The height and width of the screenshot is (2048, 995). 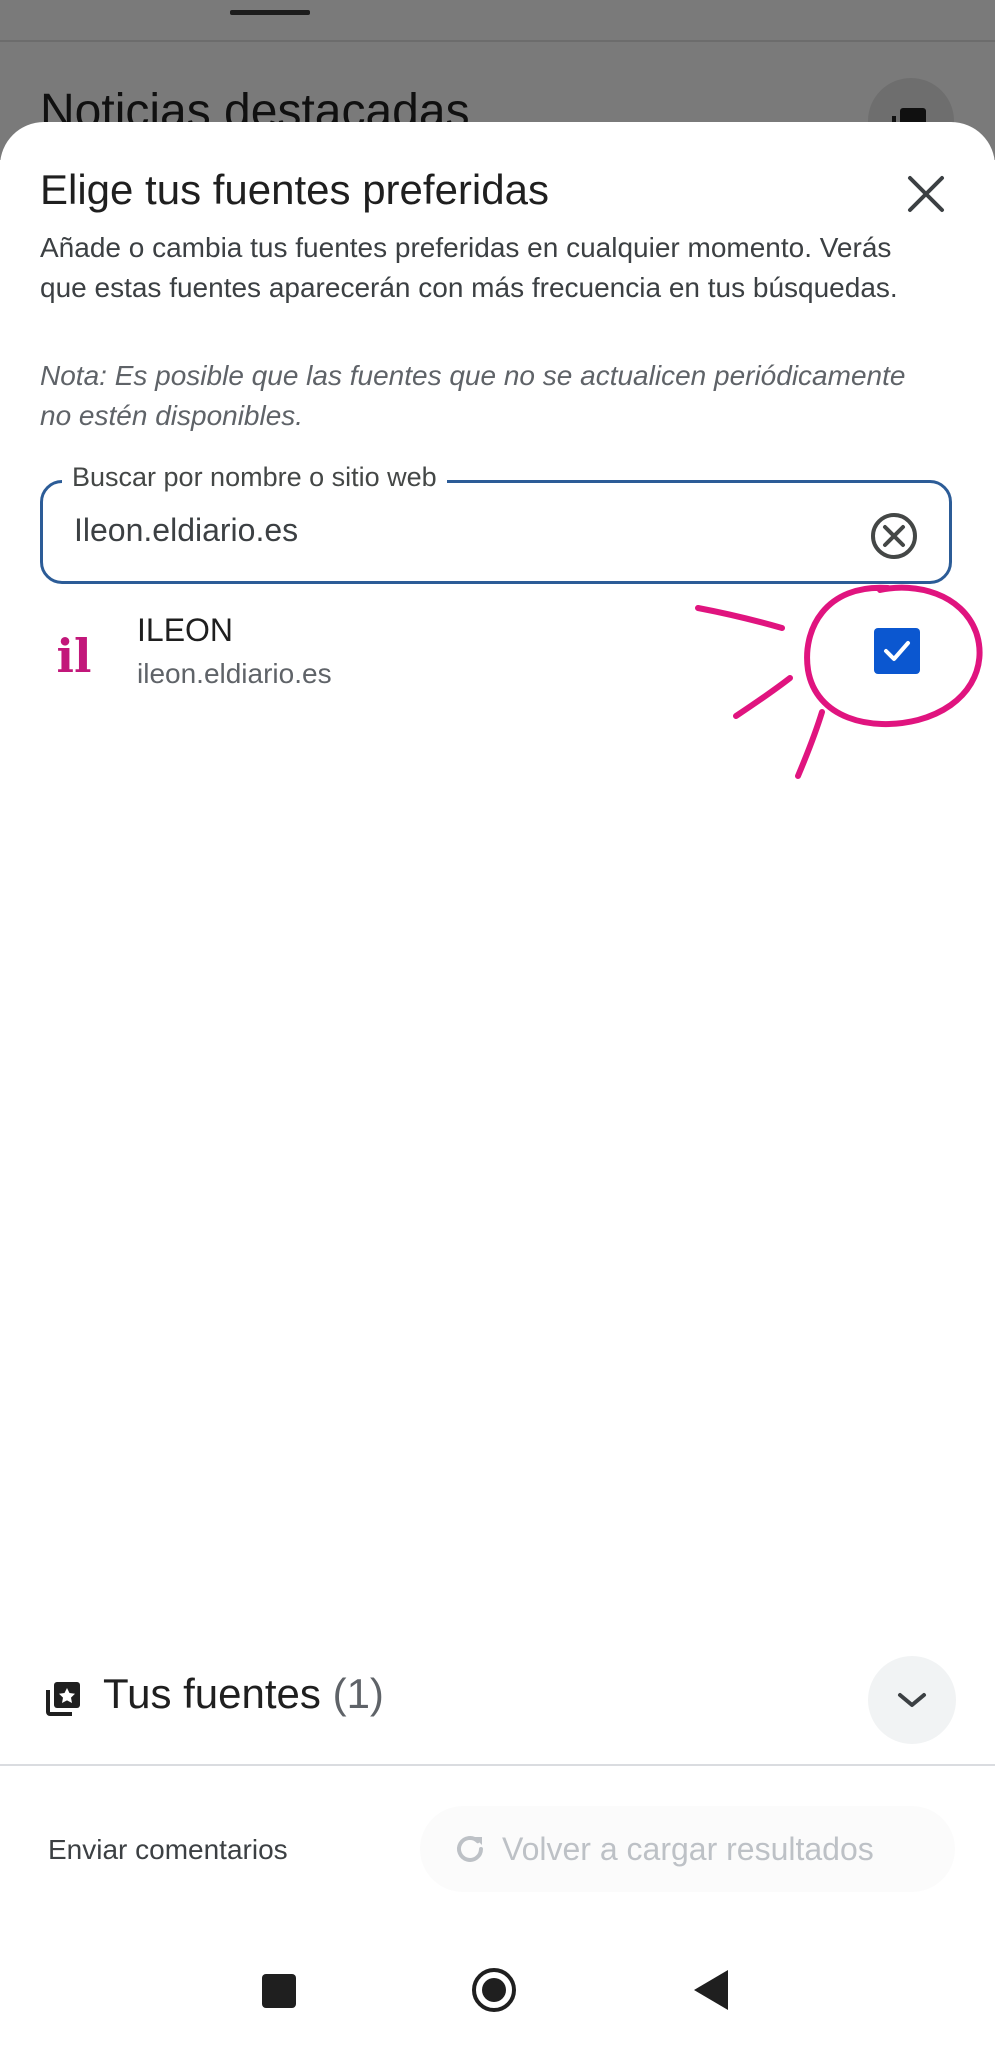 I want to click on clear-circle-icon, so click(x=894, y=536).